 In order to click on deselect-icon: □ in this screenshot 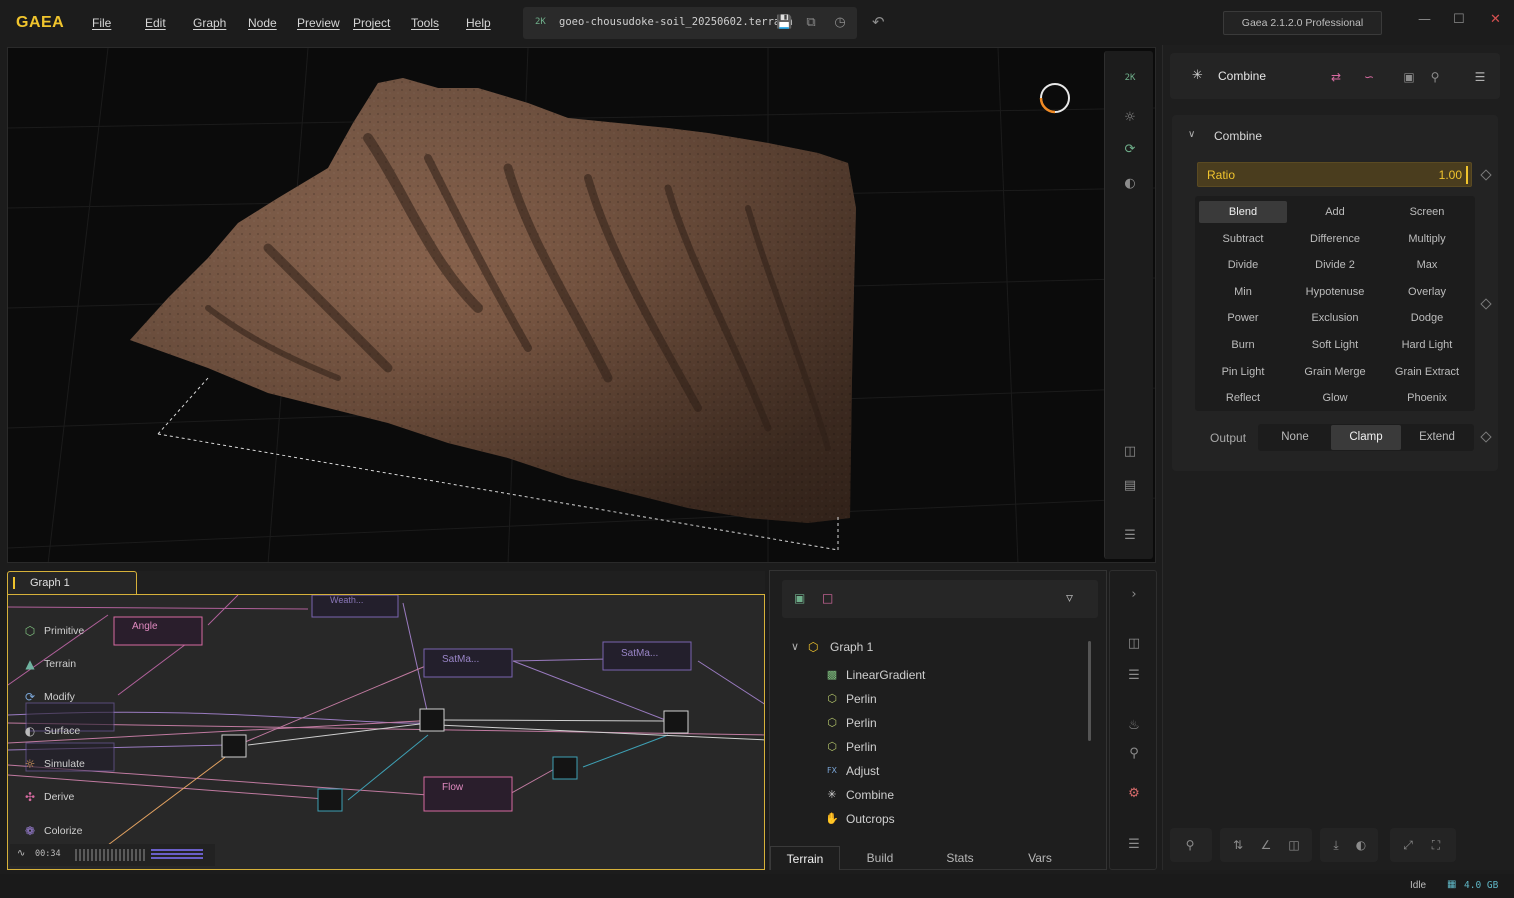, I will do `click(827, 598)`.